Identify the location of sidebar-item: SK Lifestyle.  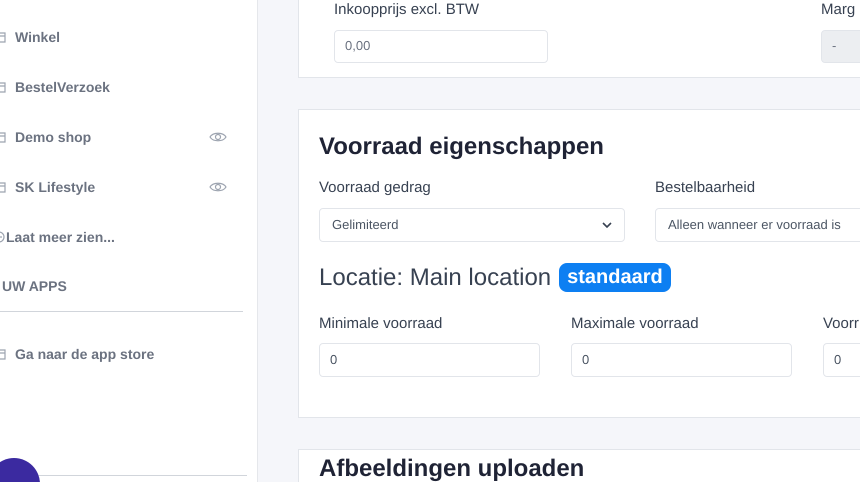
(55, 187).